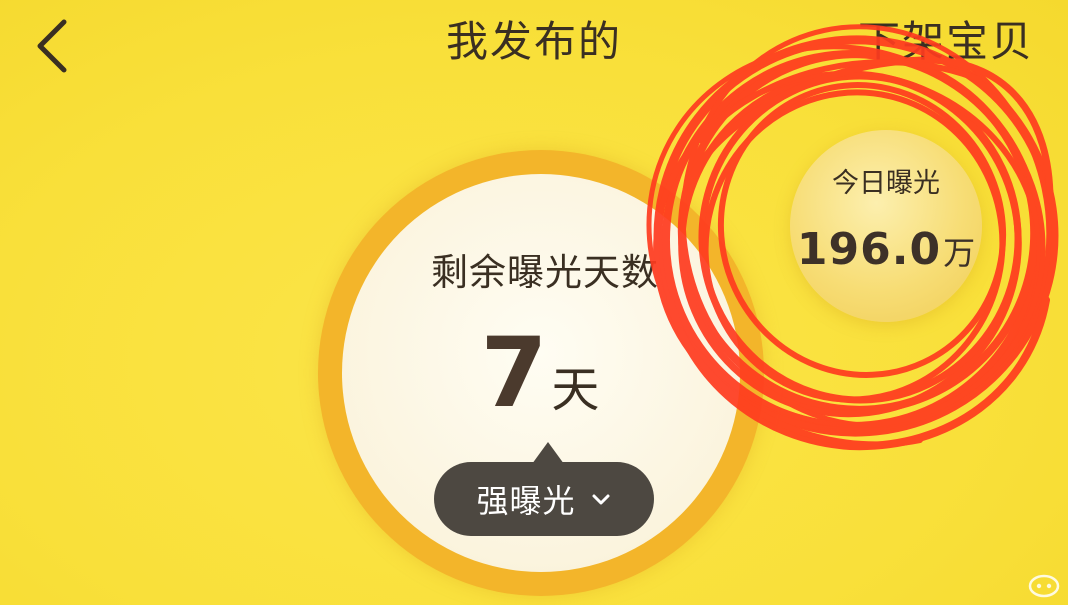  What do you see at coordinates (600, 499) in the screenshot?
I see `chevron-down-icon` at bounding box center [600, 499].